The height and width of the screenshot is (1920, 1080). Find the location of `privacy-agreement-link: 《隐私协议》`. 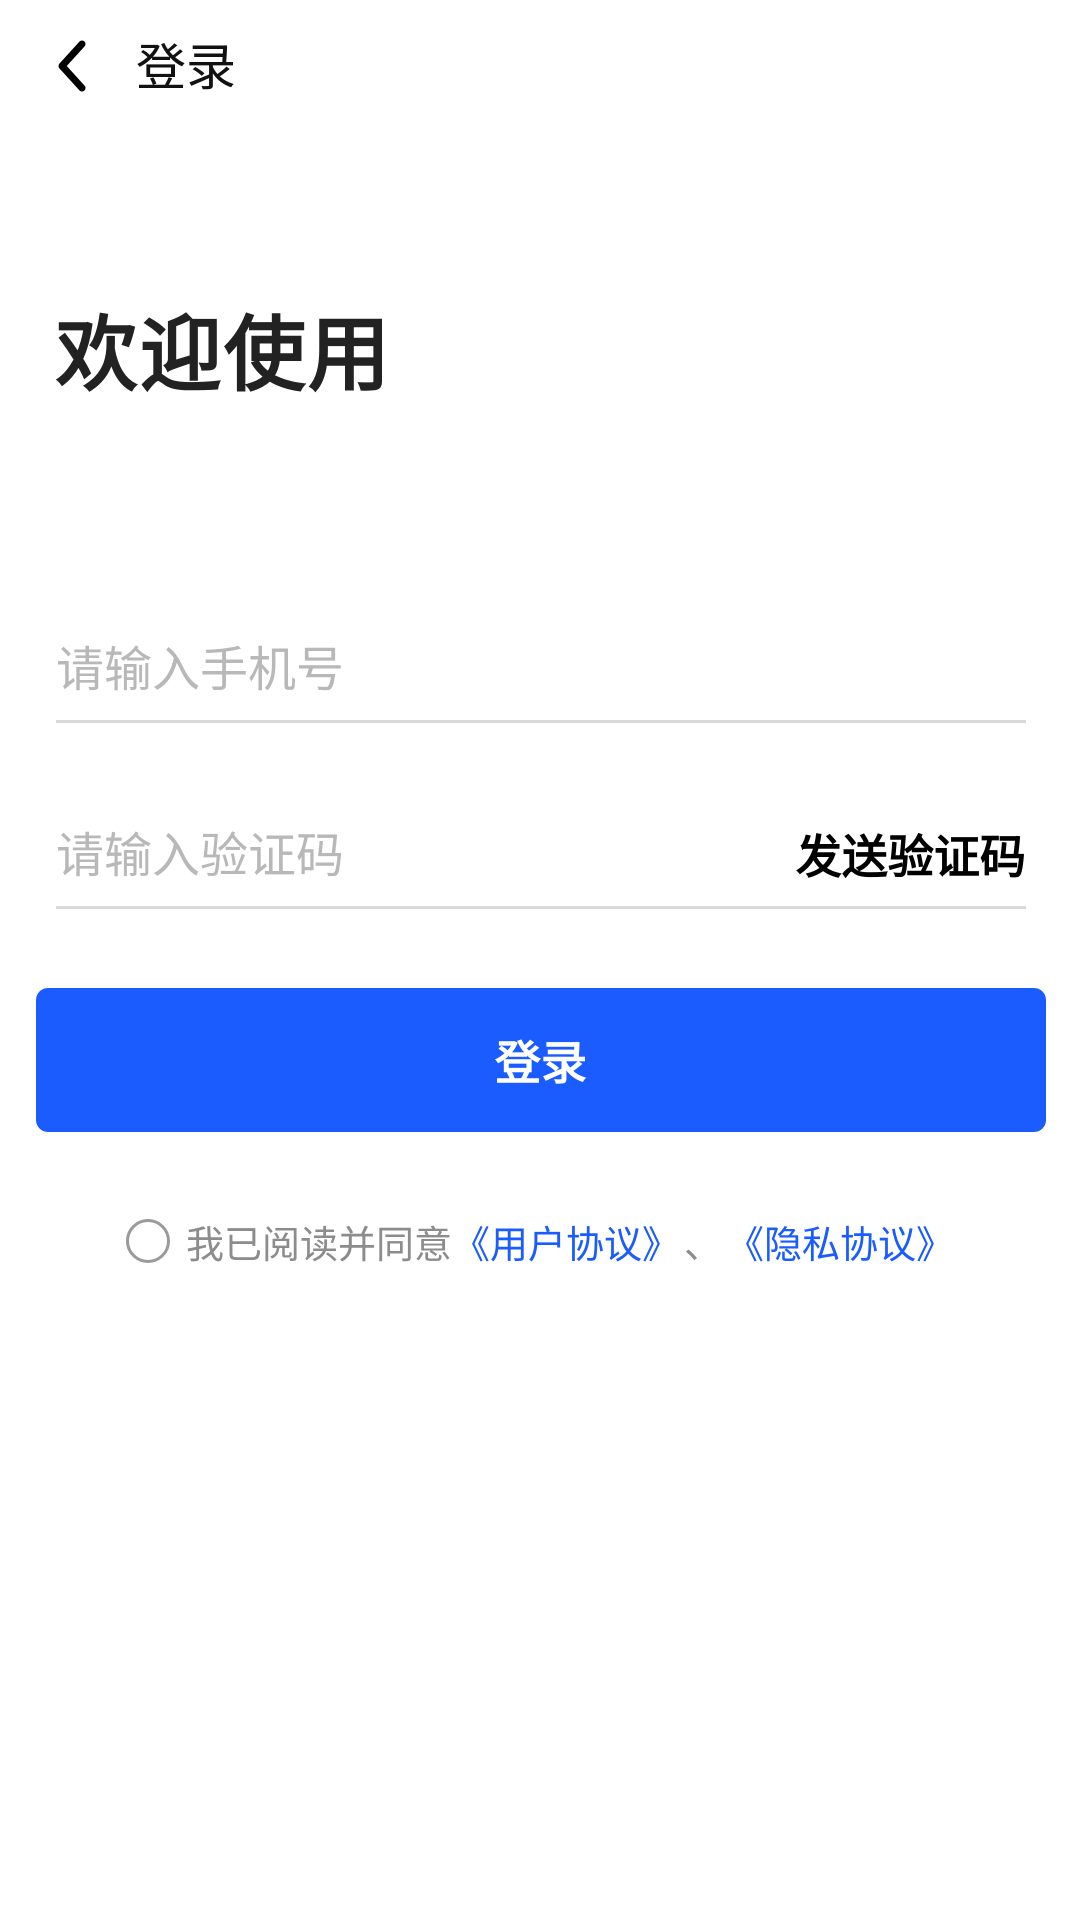

privacy-agreement-link: 《隐私协议》 is located at coordinates (840, 1241).